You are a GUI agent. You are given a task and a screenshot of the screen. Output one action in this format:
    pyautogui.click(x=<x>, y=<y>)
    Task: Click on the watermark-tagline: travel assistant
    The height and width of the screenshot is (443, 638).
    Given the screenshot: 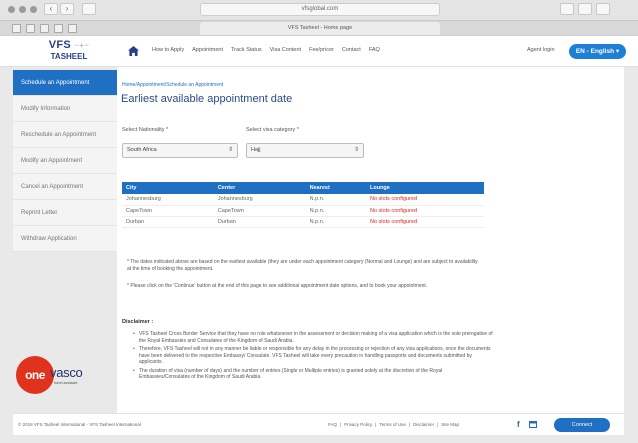 What is the action you would take?
    pyautogui.click(x=66, y=383)
    